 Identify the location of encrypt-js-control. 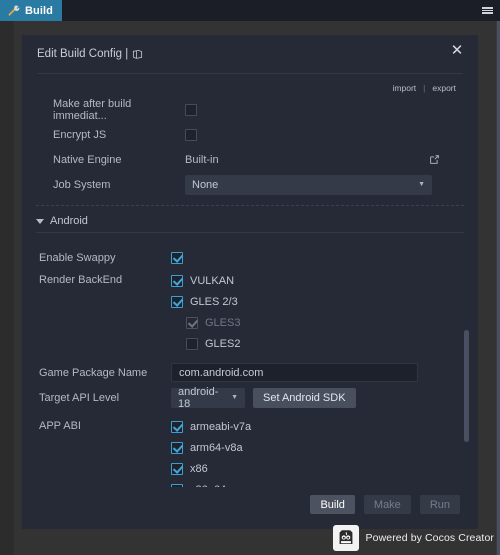
(324, 134).